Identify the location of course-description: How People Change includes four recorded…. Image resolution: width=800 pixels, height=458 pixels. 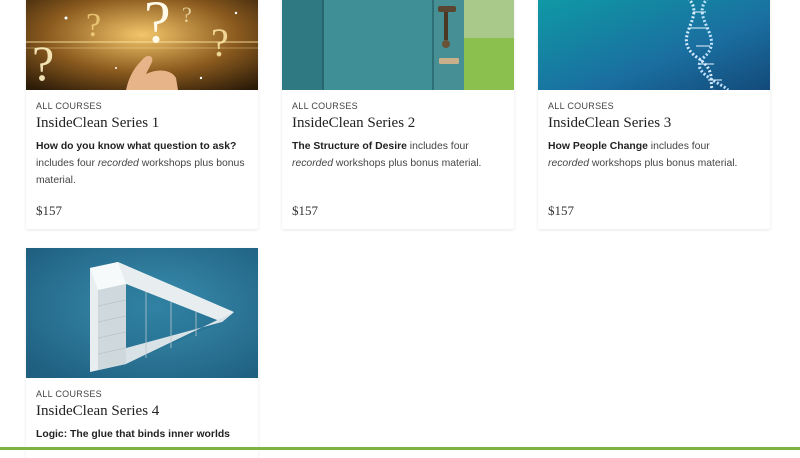
(643, 155).